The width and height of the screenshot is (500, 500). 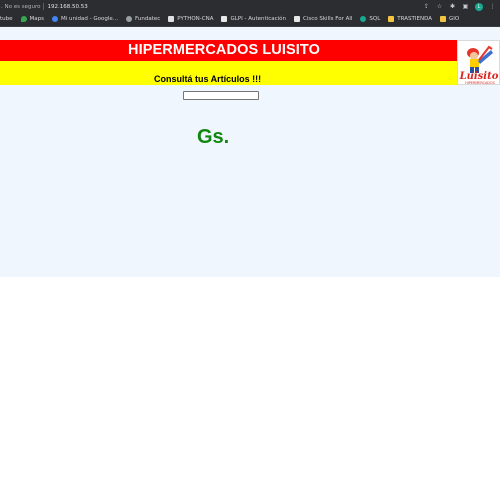 I want to click on bookmark-label: Maps, so click(x=37, y=19).